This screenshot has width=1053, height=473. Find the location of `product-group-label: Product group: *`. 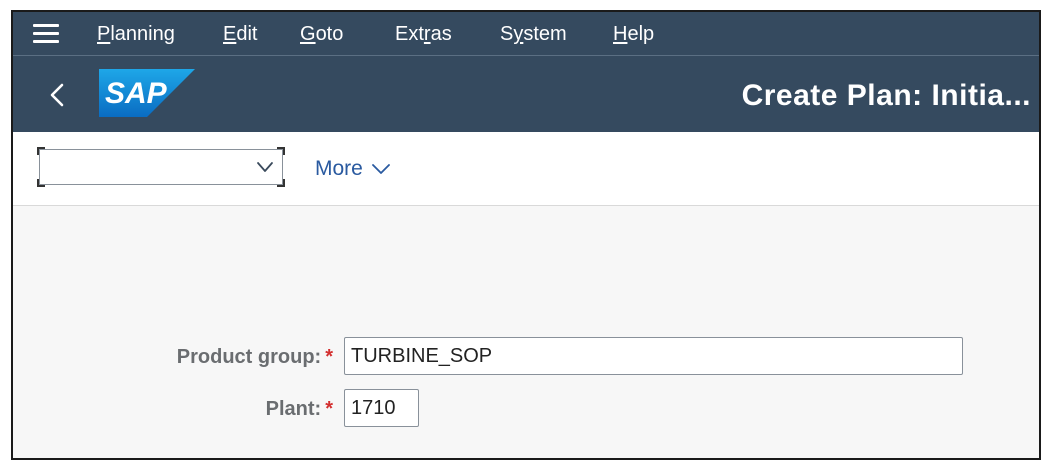

product-group-label: Product group: * is located at coordinates (255, 357).